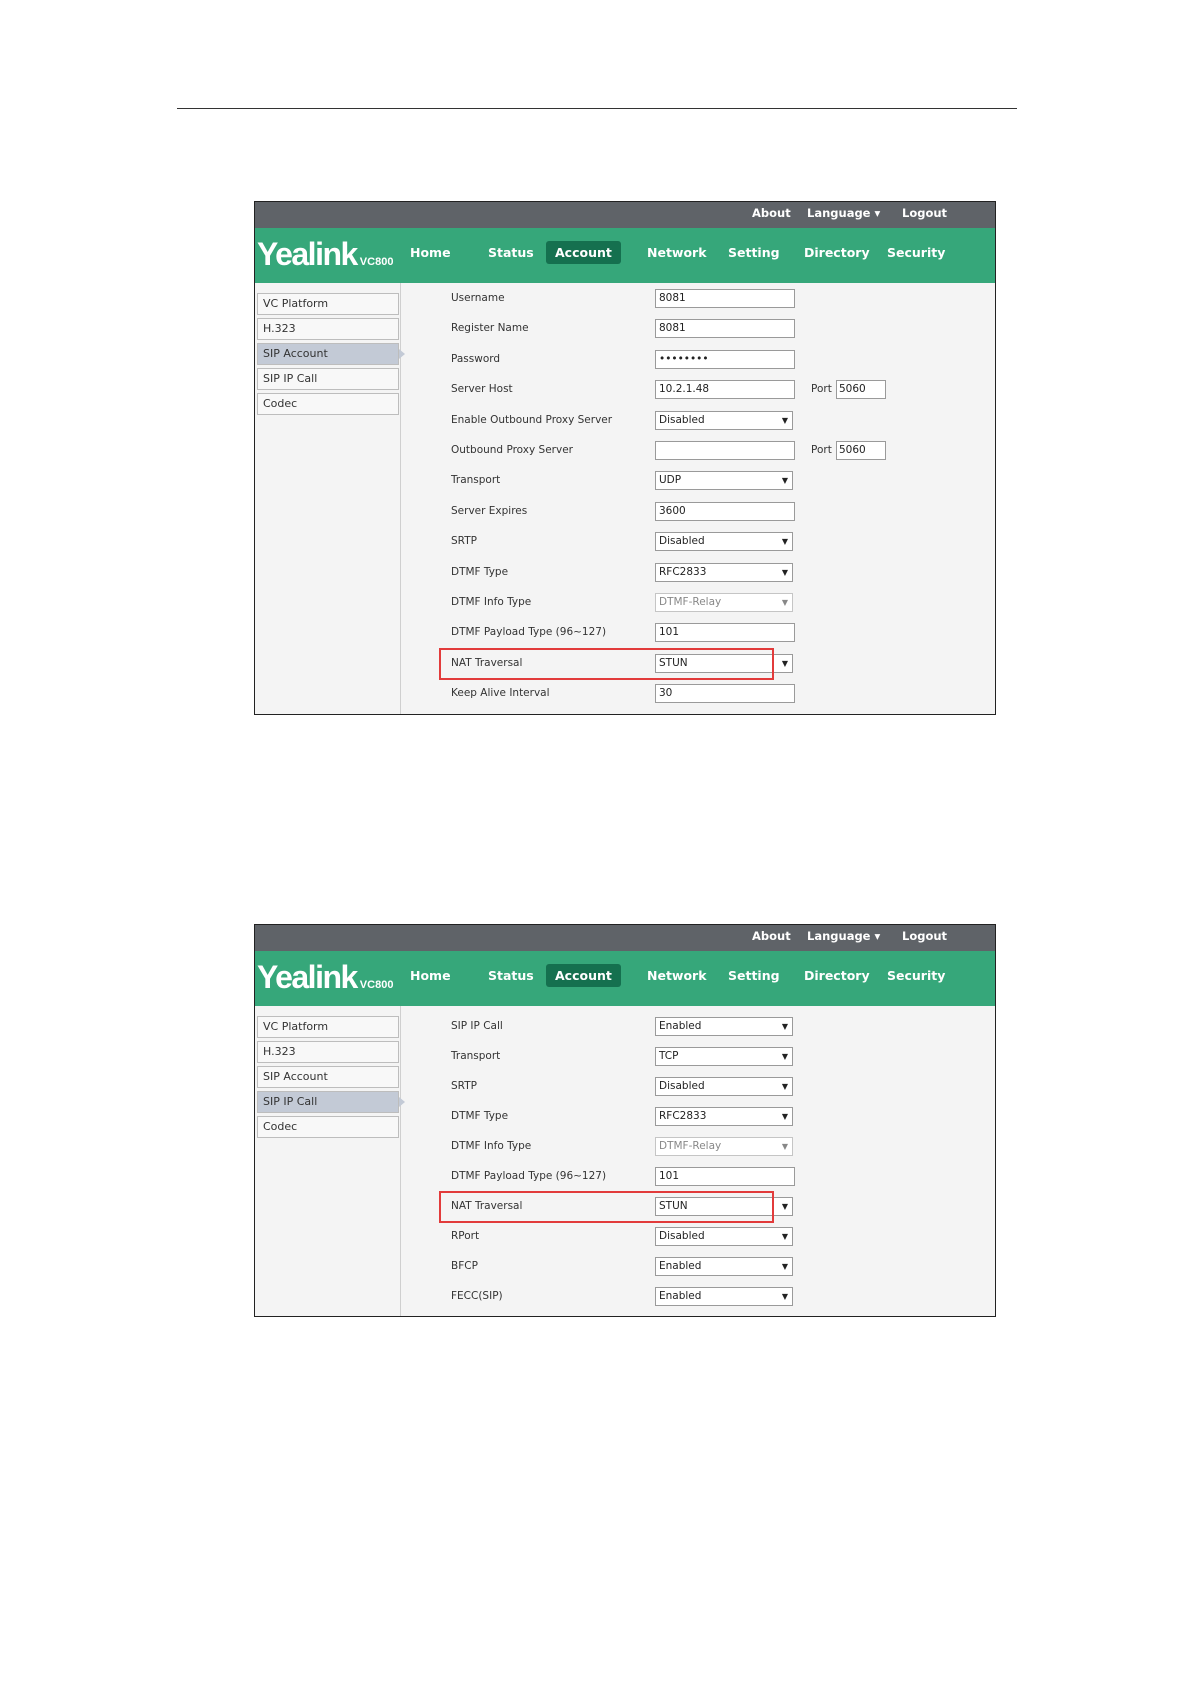 Image resolution: width=1191 pixels, height=1684 pixels. Describe the element at coordinates (725, 329) in the screenshot. I see `register-name-input: 8081` at that location.